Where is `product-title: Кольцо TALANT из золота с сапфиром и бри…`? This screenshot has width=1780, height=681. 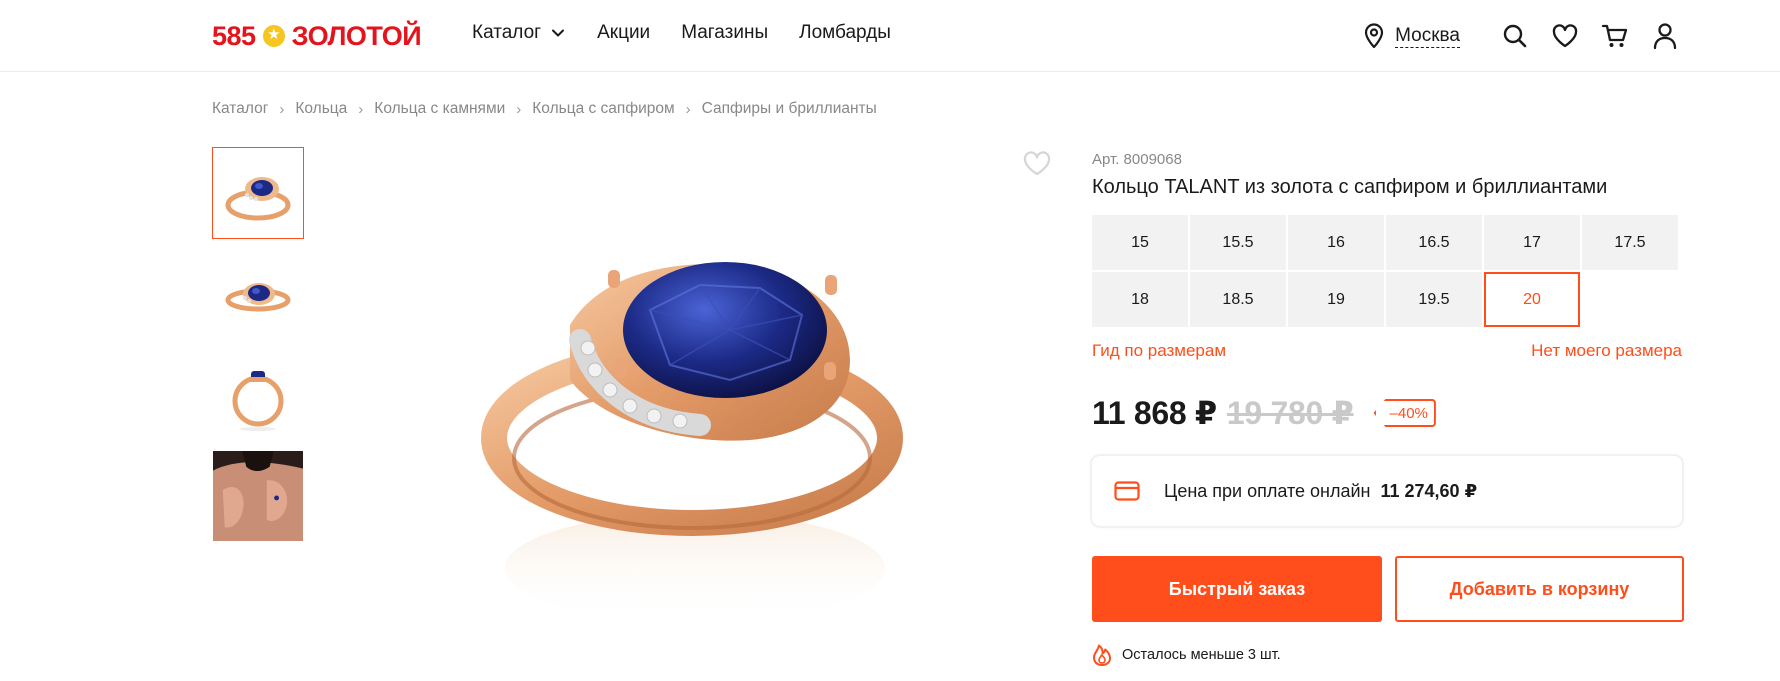
product-title: Кольцо TALANT из золота с сапфиром и бри… is located at coordinates (1350, 187).